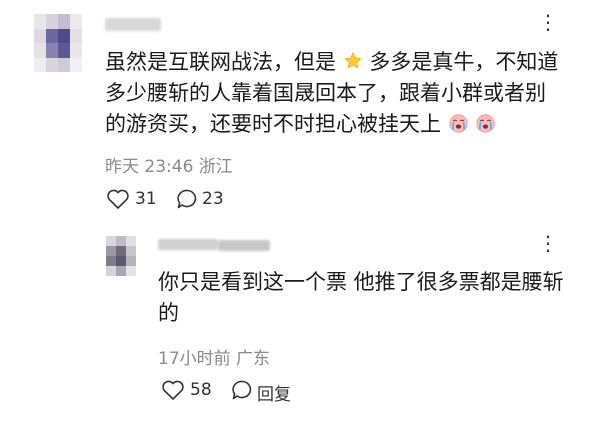 The width and height of the screenshot is (597, 423). Describe the element at coordinates (213, 199) in the screenshot. I see `reply-count: 23` at that location.